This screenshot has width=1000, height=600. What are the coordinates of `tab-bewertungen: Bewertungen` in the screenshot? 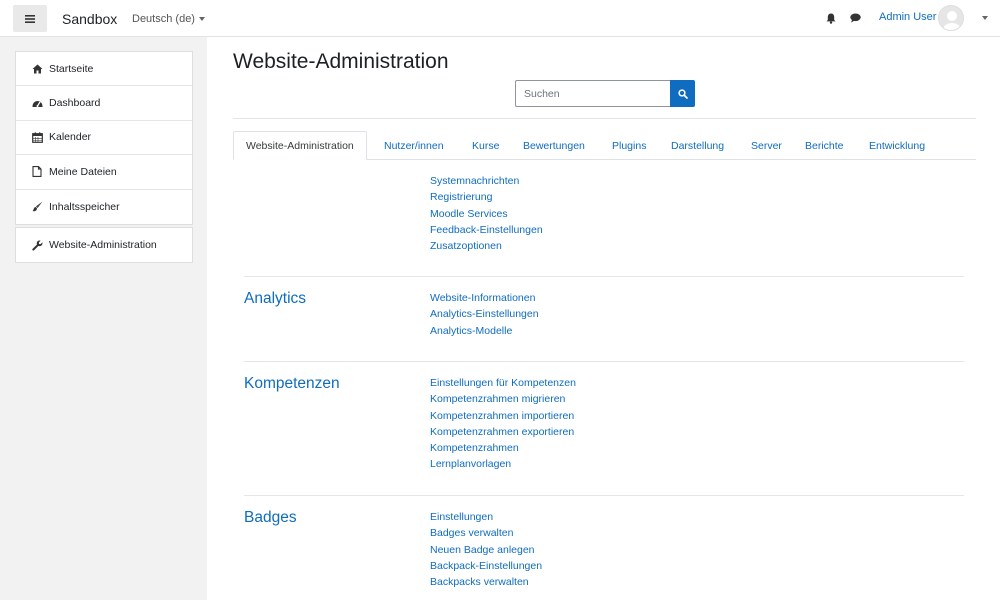 It's located at (554, 145).